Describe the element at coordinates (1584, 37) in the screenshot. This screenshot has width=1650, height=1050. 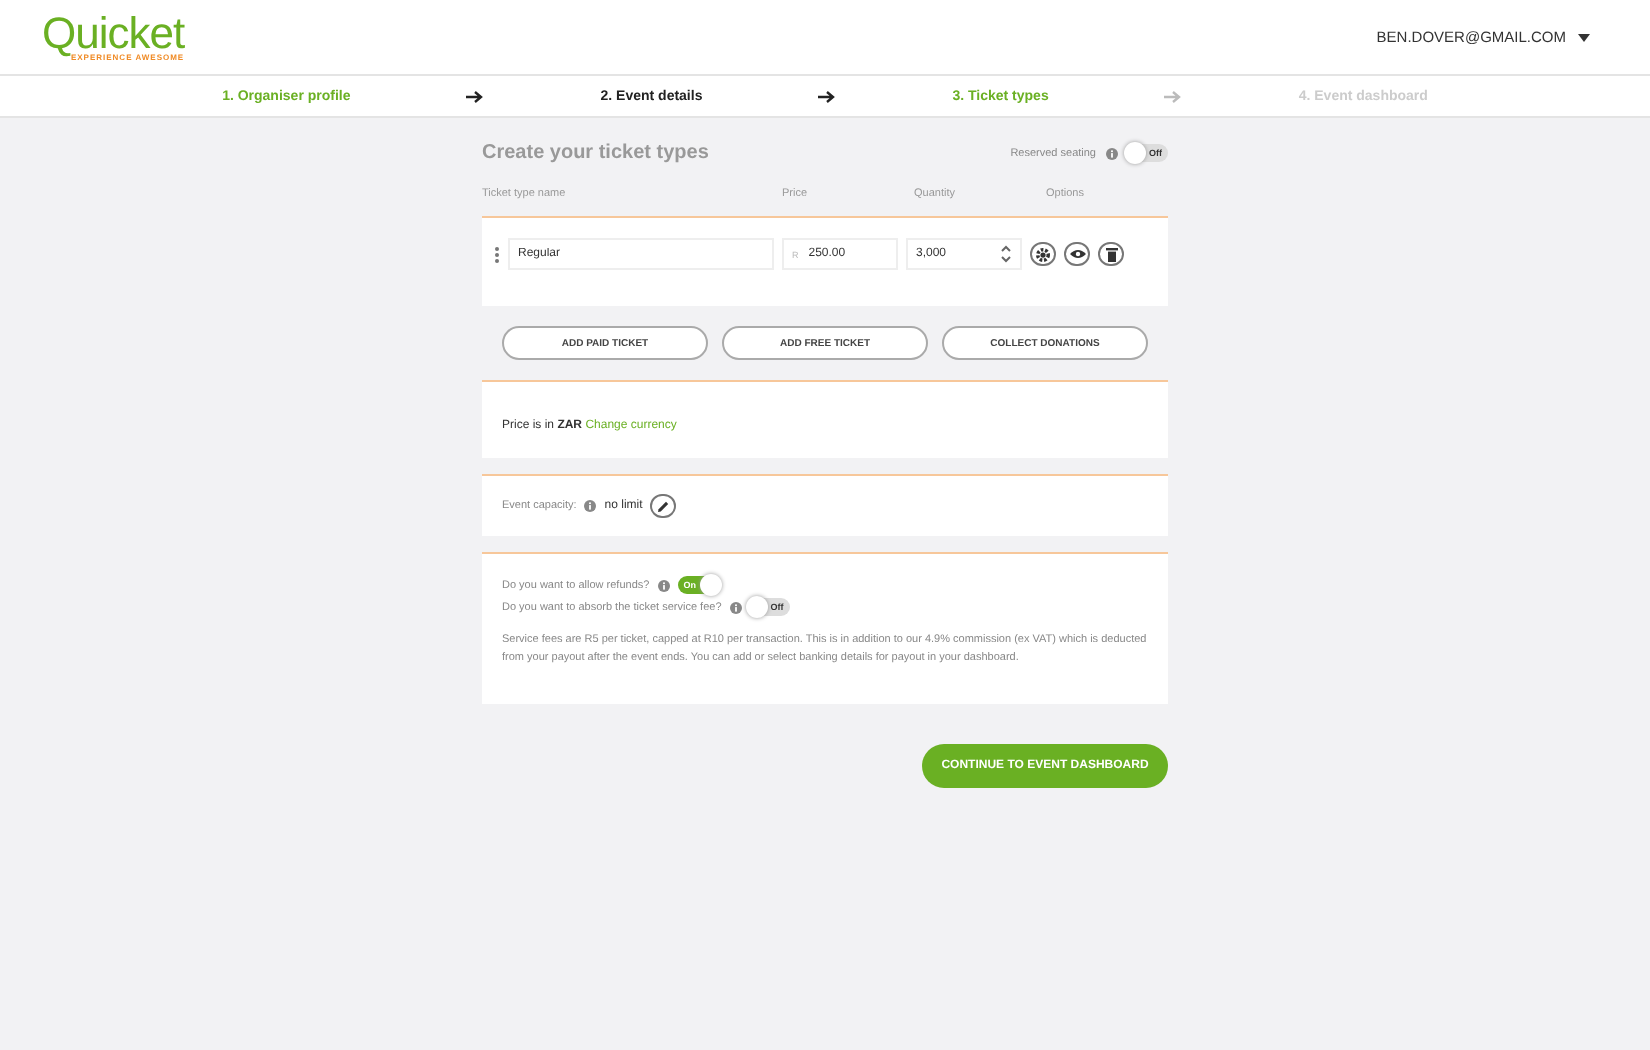
I see `caret-icon` at that location.